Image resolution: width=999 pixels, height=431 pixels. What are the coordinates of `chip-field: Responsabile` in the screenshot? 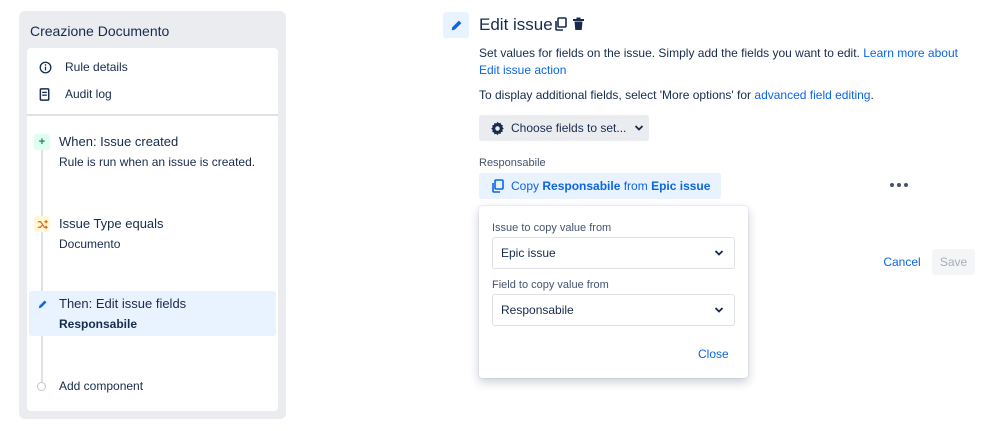 It's located at (581, 186).